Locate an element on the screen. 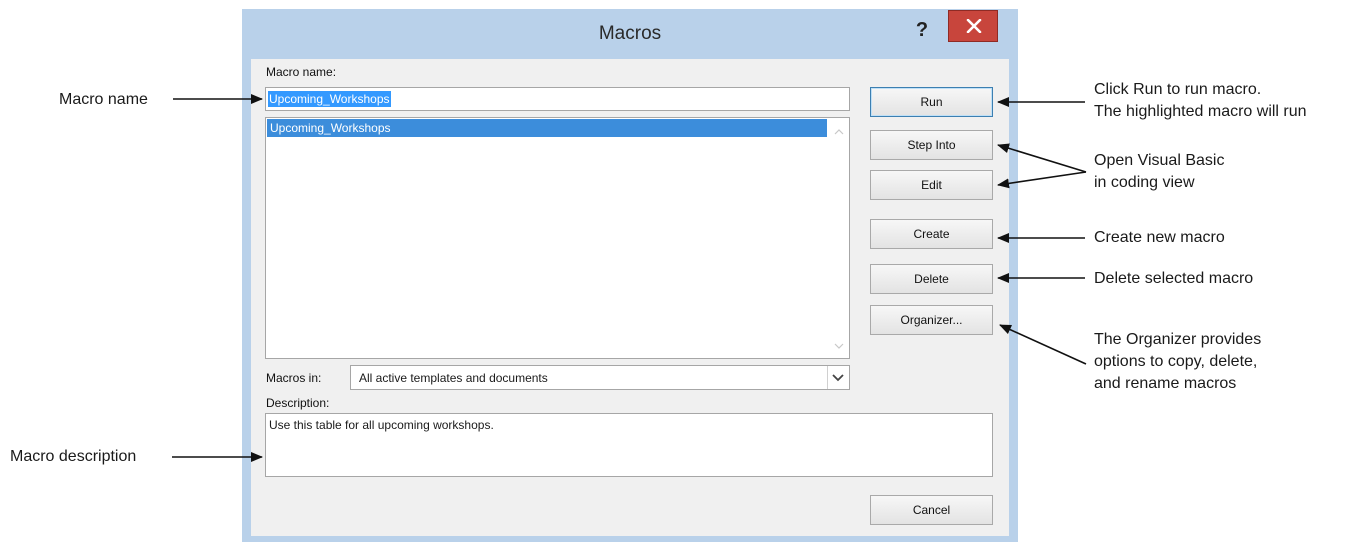 This screenshot has width=1369, height=542. macro-name-value: Upcoming_Workshops is located at coordinates (329, 99).